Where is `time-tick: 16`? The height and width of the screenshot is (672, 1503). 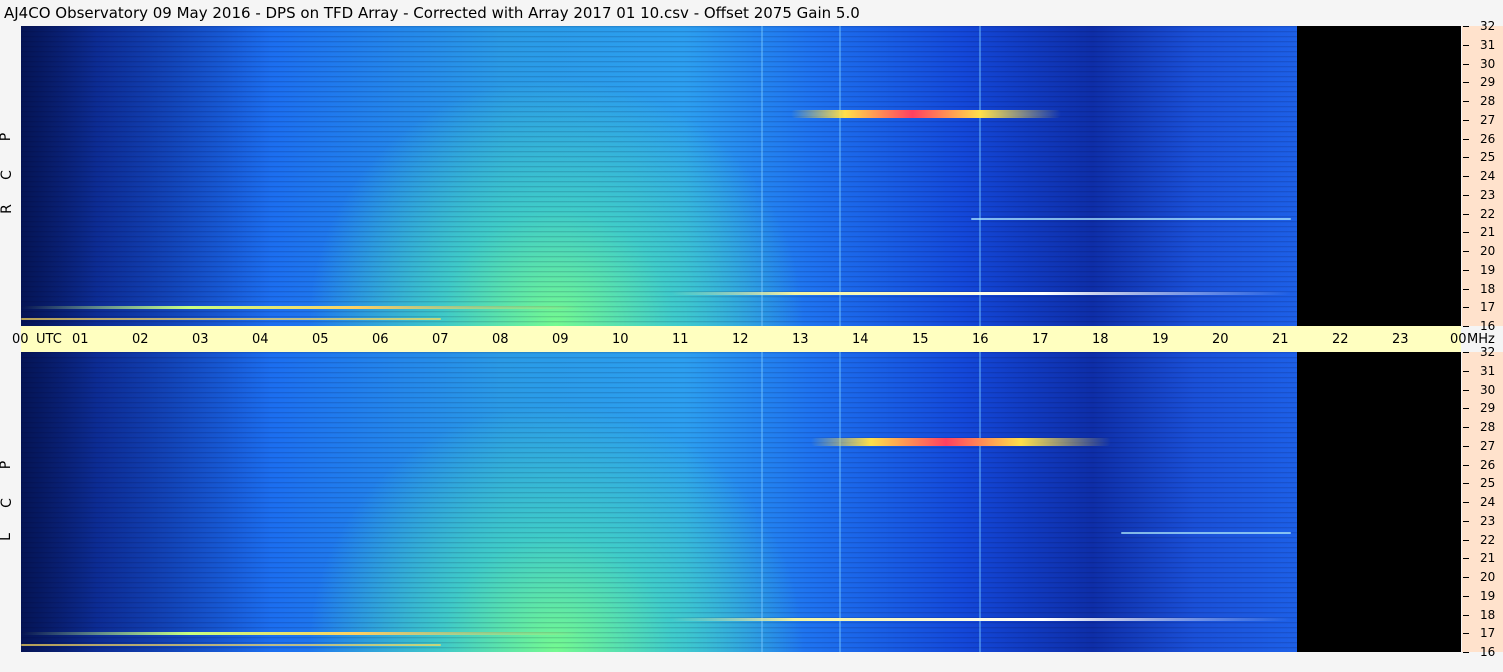 time-tick: 16 is located at coordinates (980, 339).